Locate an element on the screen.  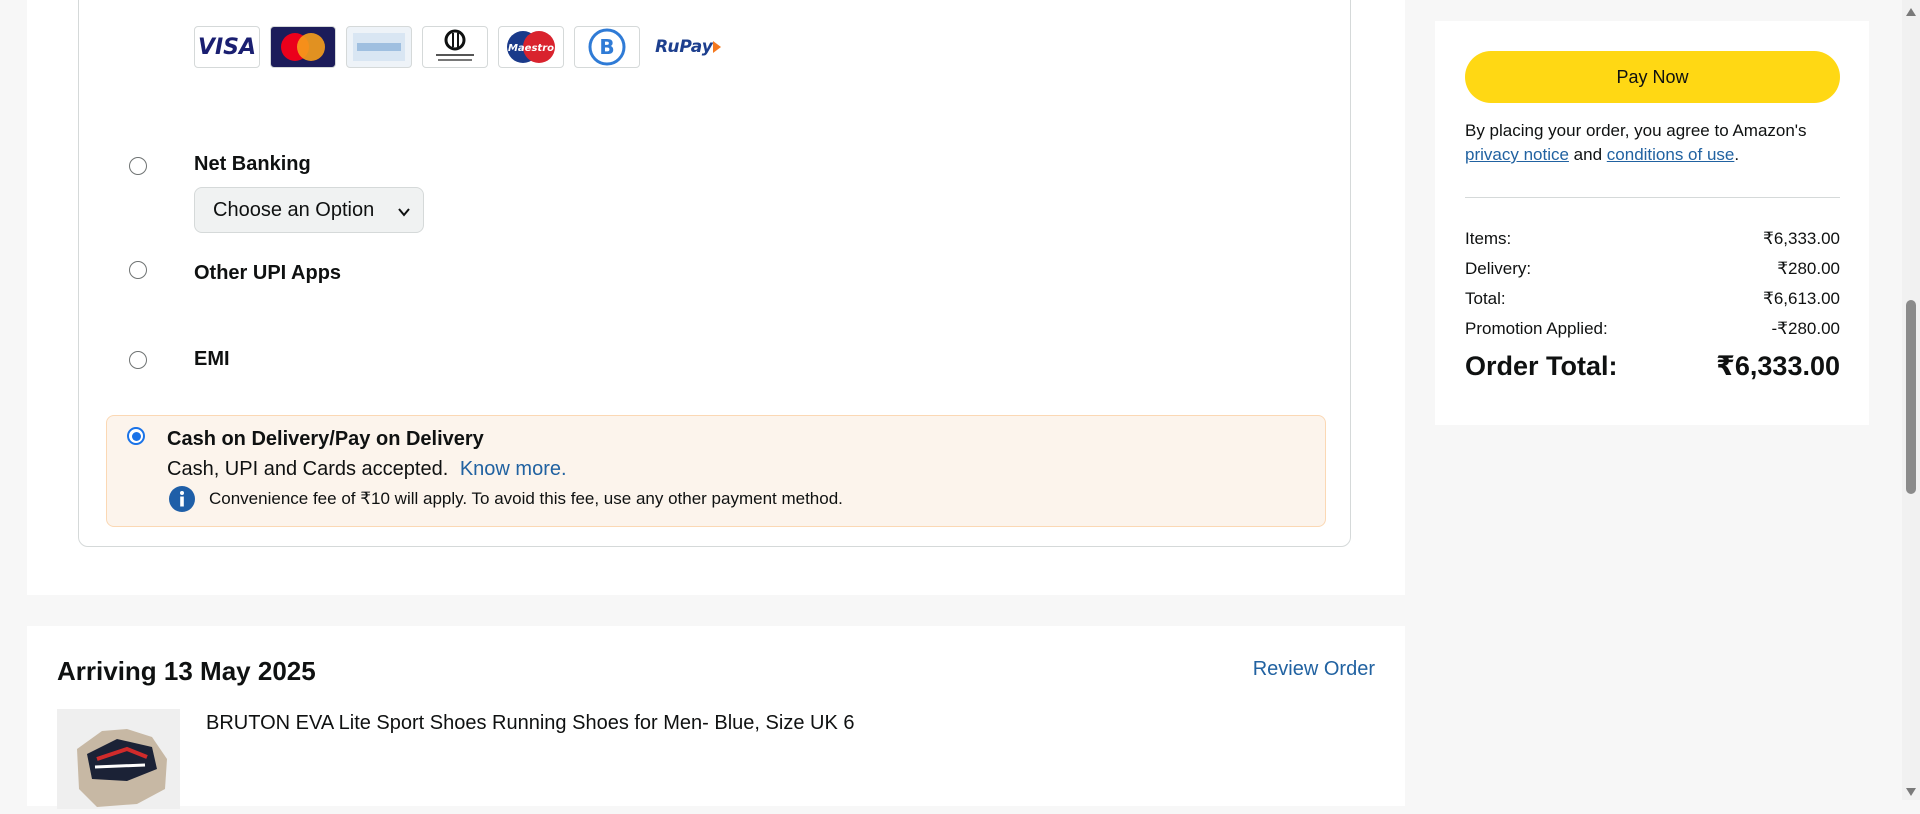
privacy-notice-link: privacy notice is located at coordinates (1517, 154).